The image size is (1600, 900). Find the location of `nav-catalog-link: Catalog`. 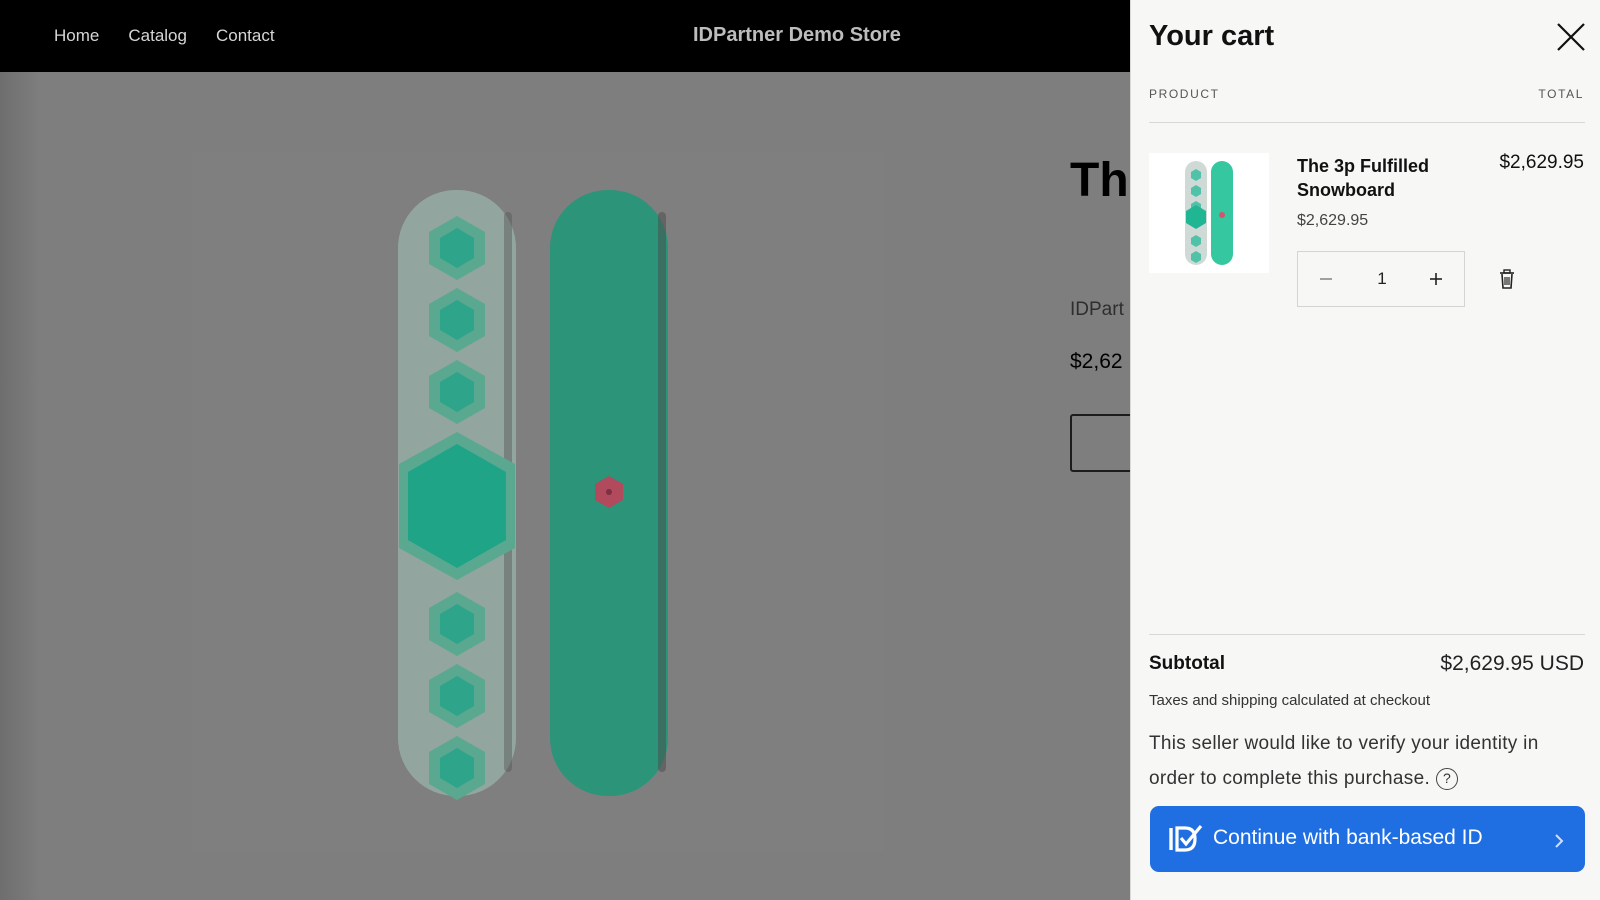

nav-catalog-link: Catalog is located at coordinates (157, 36).